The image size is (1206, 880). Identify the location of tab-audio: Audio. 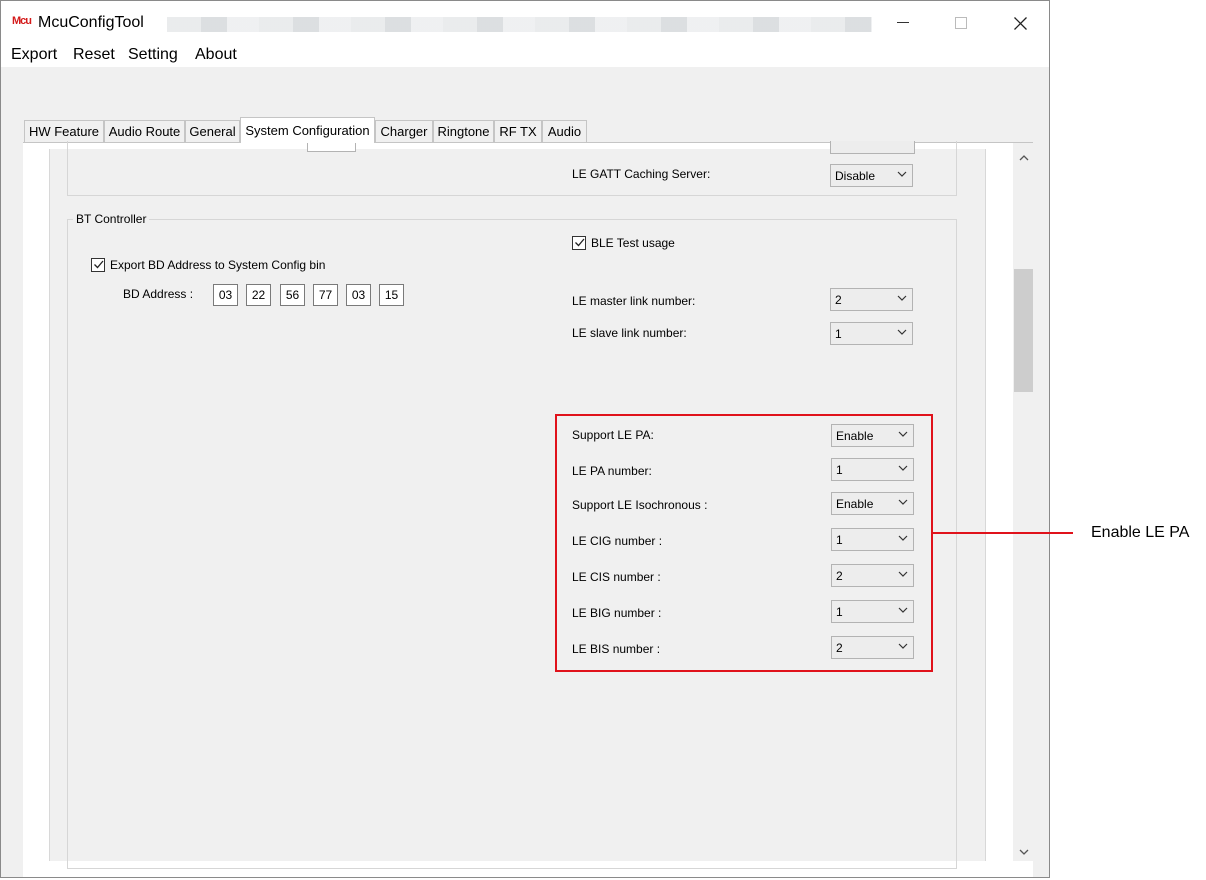
(564, 131).